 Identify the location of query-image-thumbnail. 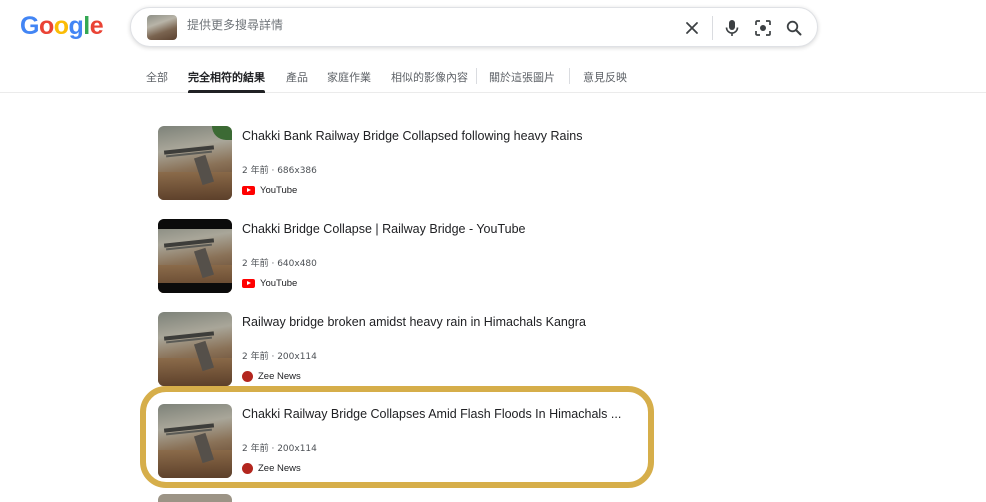
(162, 27).